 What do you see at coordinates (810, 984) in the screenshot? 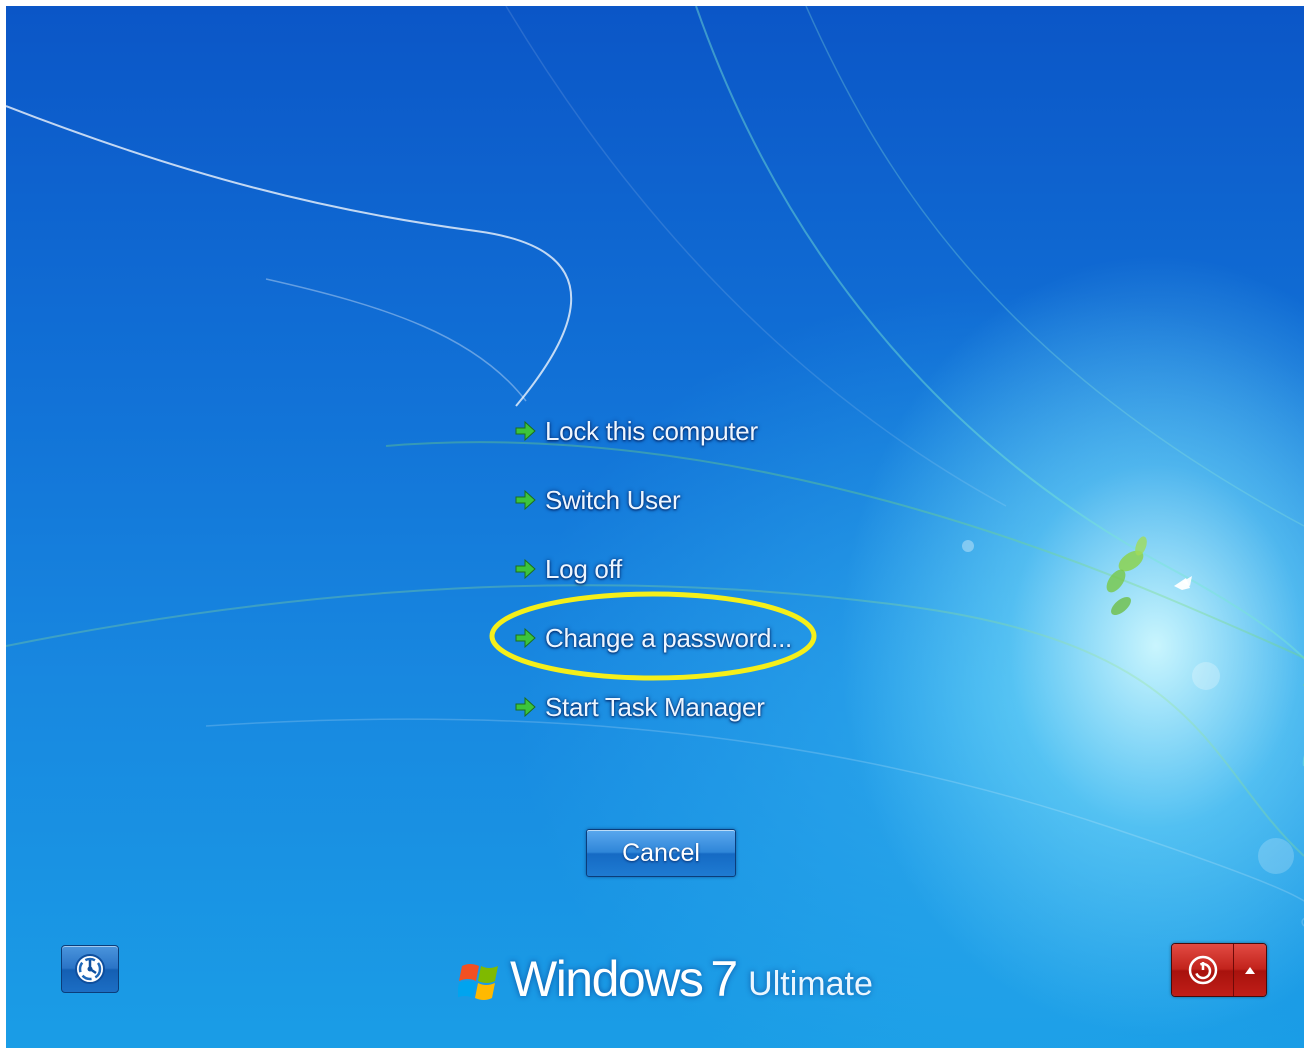
I see `brand-edition: Ultimate` at bounding box center [810, 984].